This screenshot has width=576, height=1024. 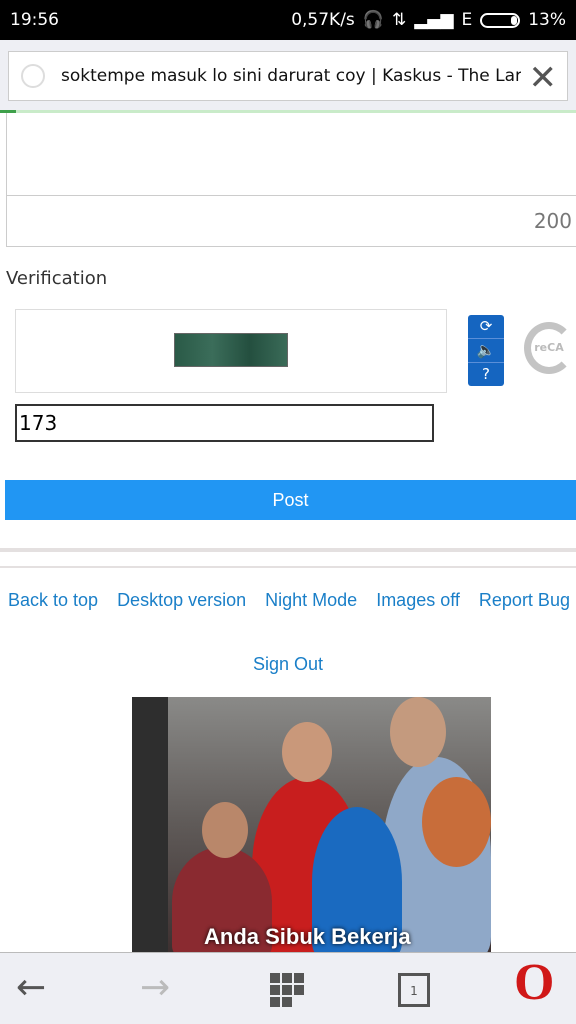 What do you see at coordinates (155, 987) in the screenshot?
I see `forward-arrow-icon: →` at bounding box center [155, 987].